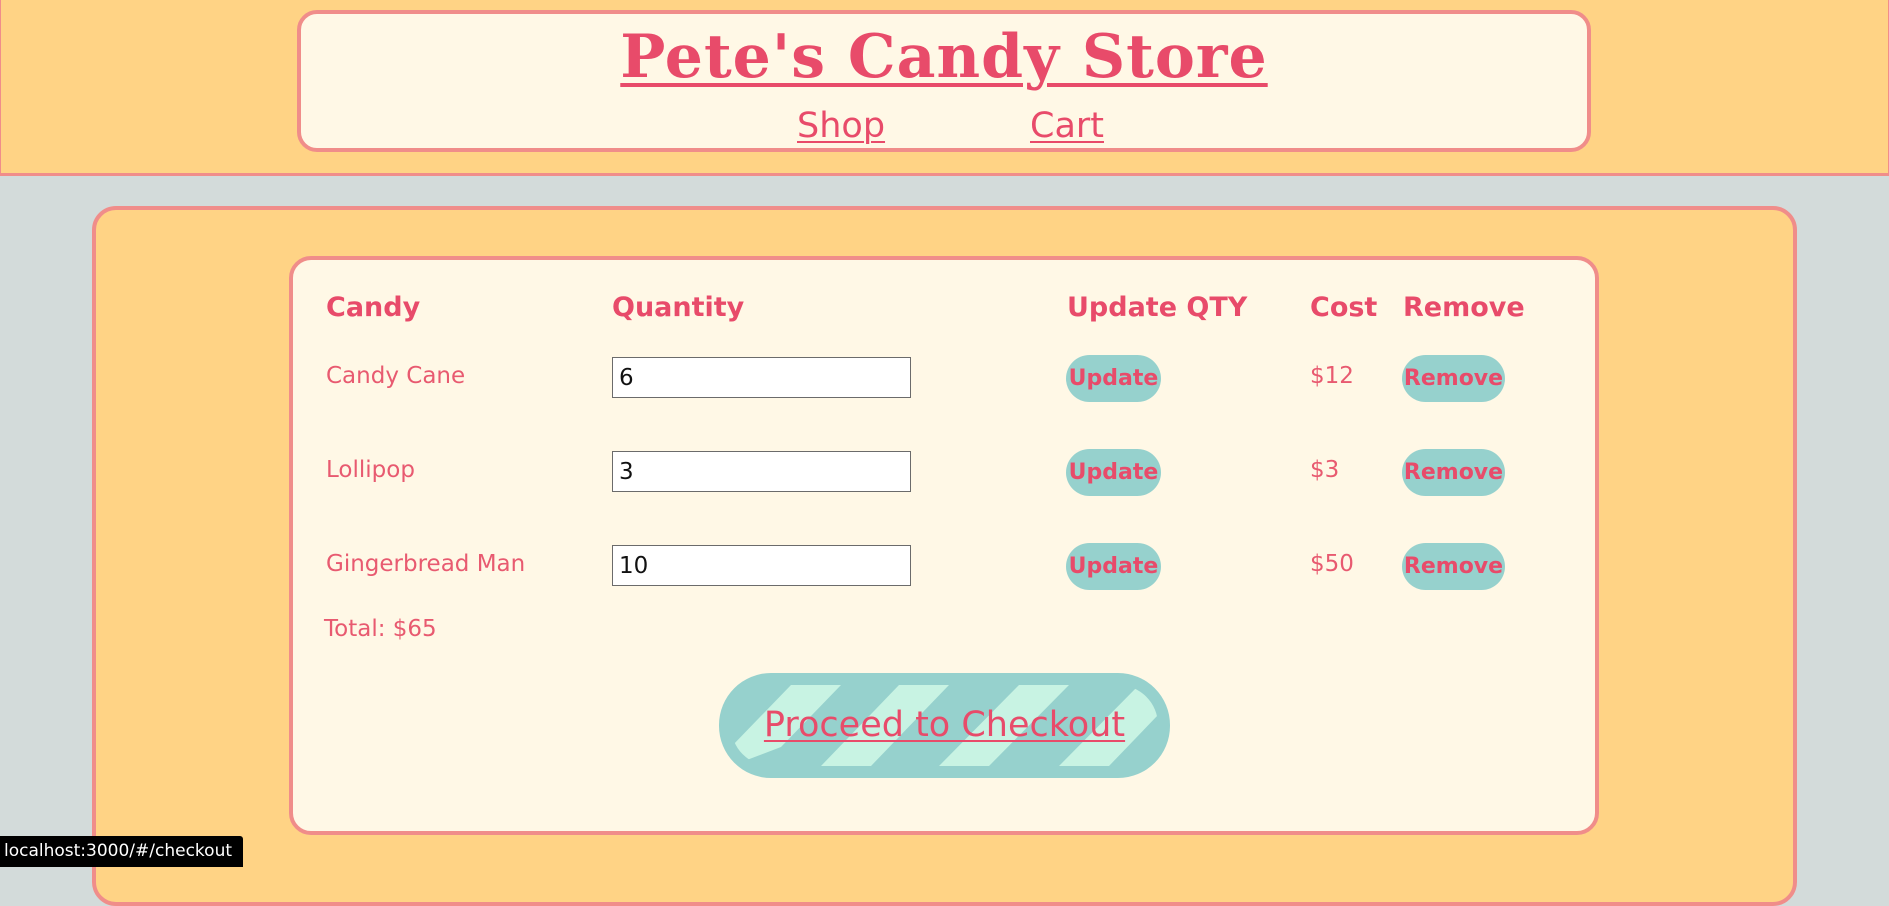 Image resolution: width=1889 pixels, height=906 pixels. I want to click on candy-cost: $50, so click(1332, 564).